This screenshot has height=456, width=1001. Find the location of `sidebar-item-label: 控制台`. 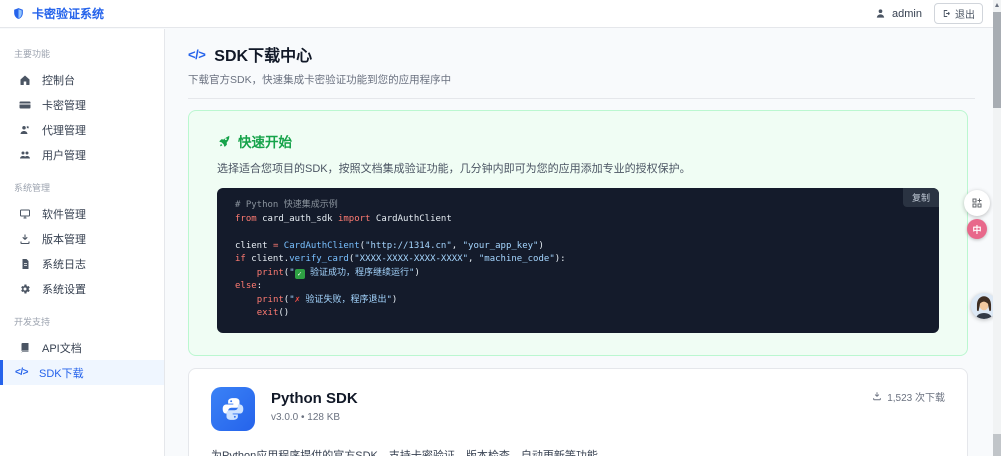

sidebar-item-label: 控制台 is located at coordinates (58, 80).